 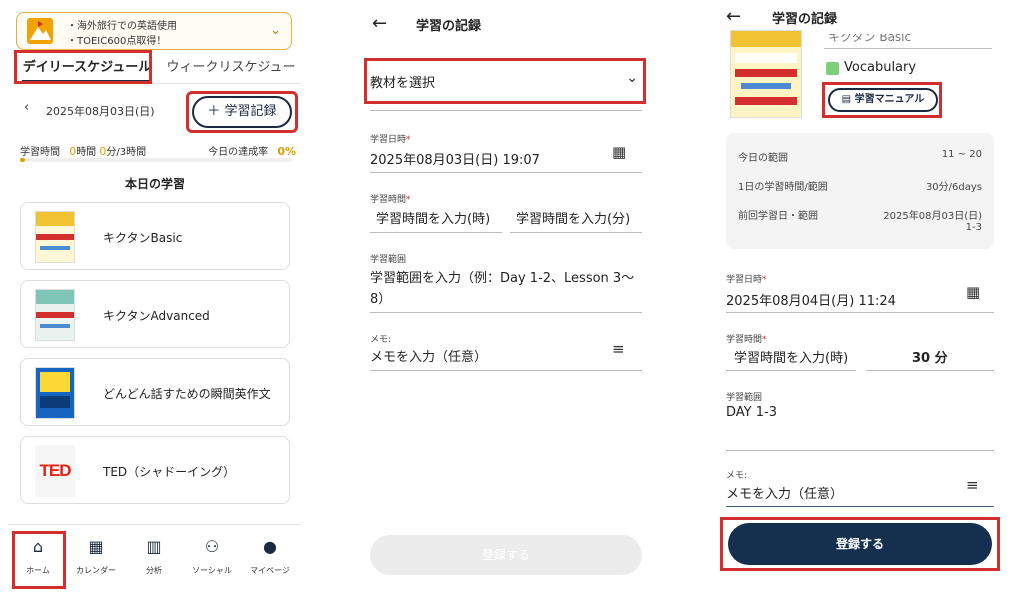 I want to click on selected-material: キクタン Basic, so click(x=869, y=39).